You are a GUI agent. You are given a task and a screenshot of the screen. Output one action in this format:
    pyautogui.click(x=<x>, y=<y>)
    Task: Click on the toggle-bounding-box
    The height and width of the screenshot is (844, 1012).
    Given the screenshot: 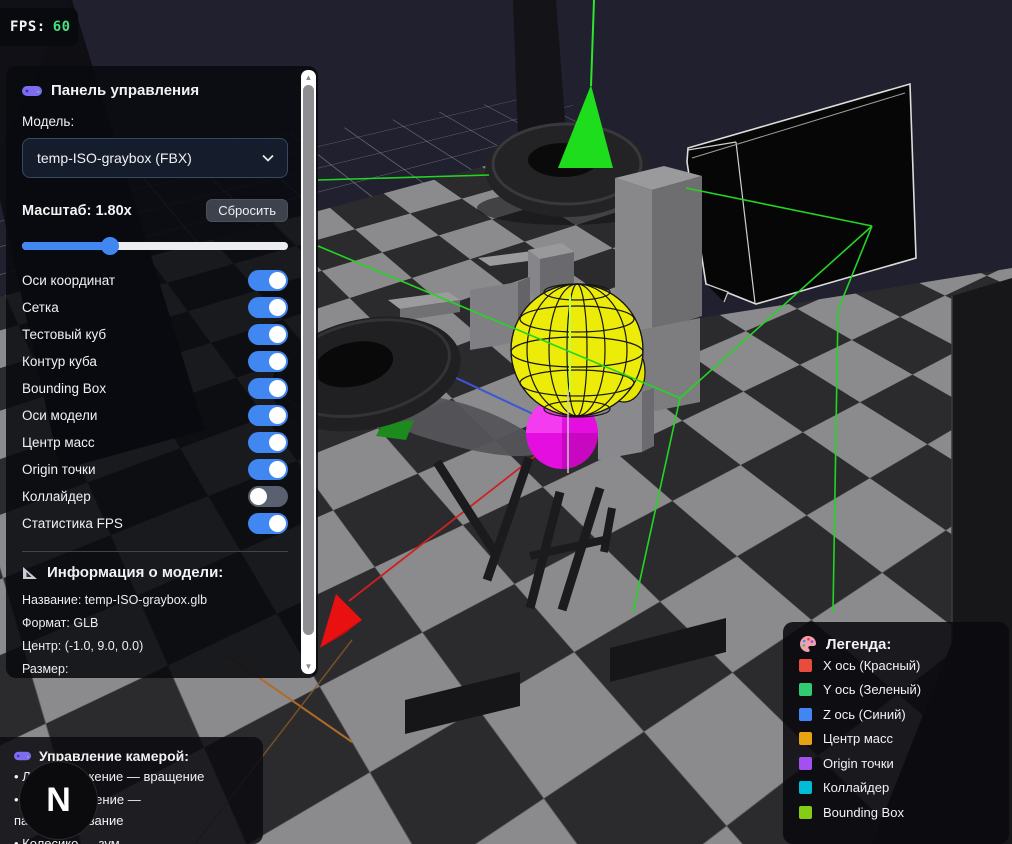 What is the action you would take?
    pyautogui.click(x=268, y=388)
    